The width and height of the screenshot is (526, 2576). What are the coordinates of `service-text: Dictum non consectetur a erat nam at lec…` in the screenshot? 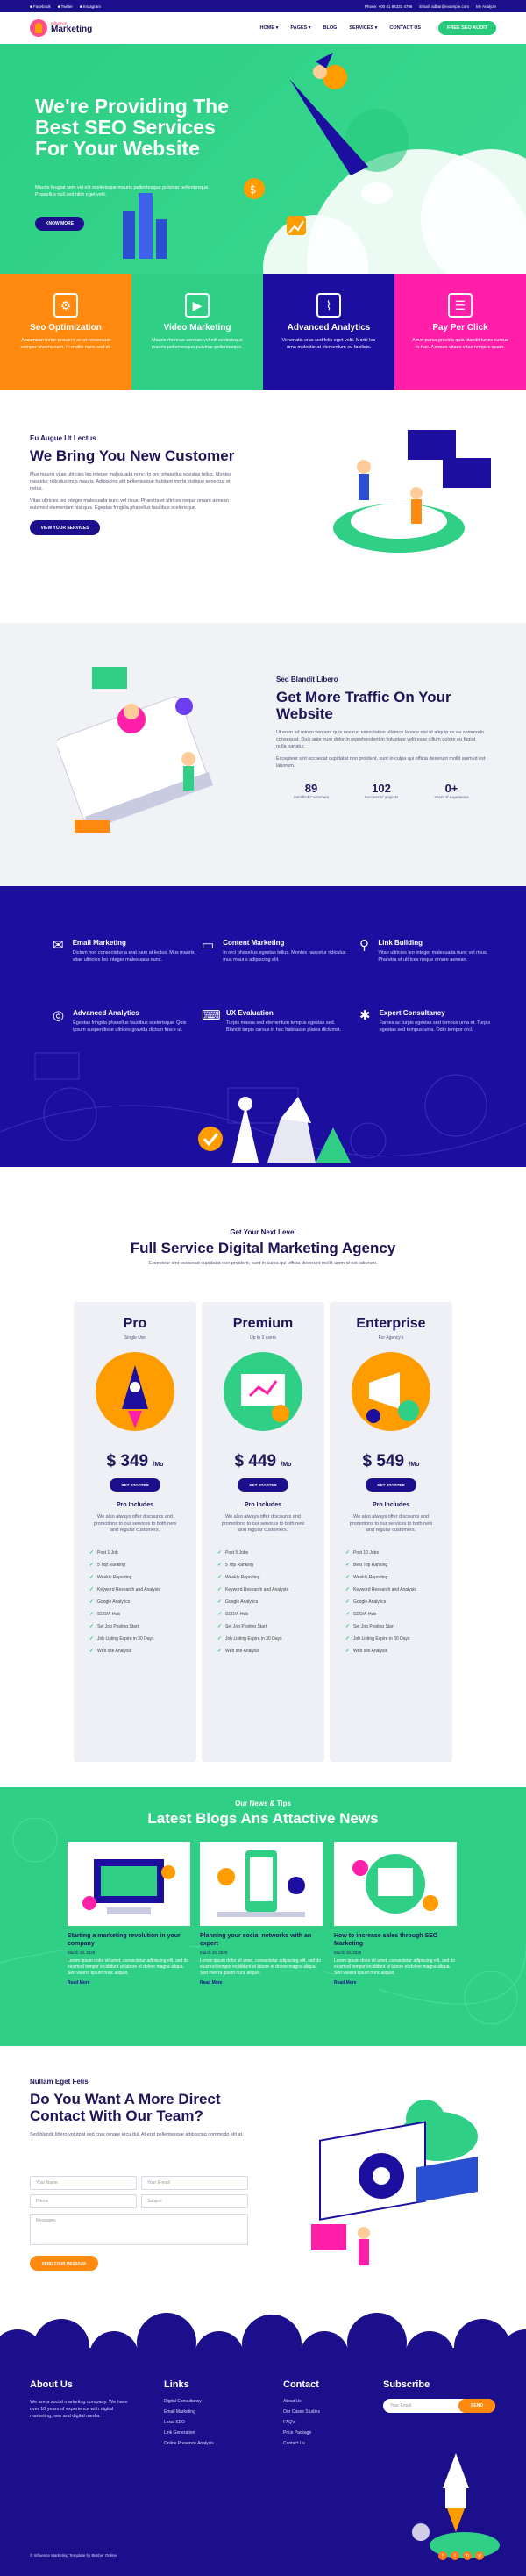 It's located at (133, 956).